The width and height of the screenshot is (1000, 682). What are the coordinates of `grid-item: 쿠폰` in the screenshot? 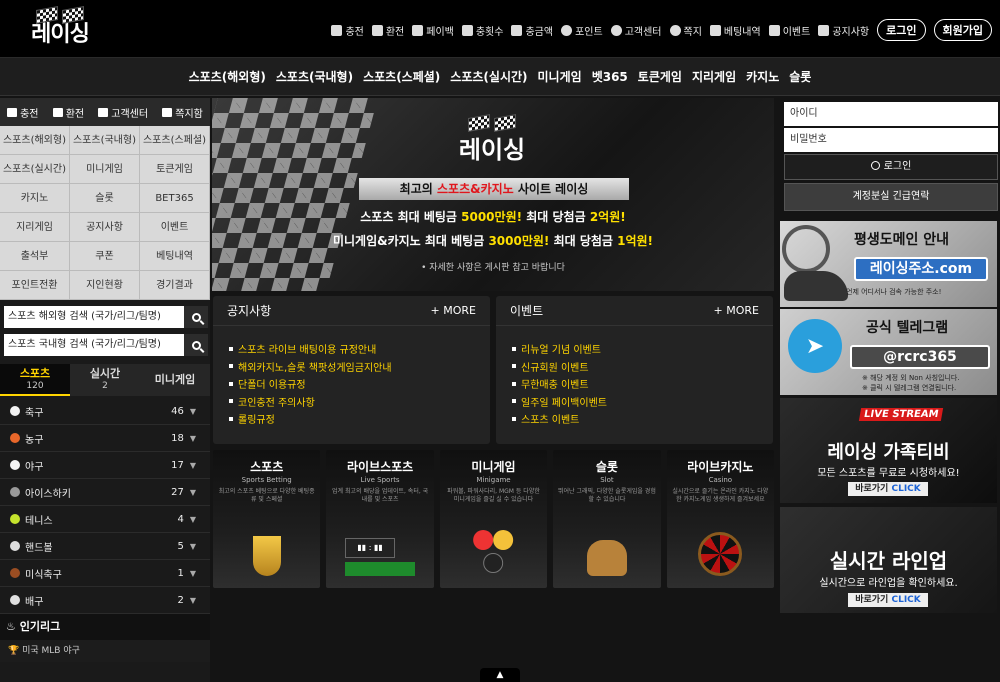 It's located at (105, 256).